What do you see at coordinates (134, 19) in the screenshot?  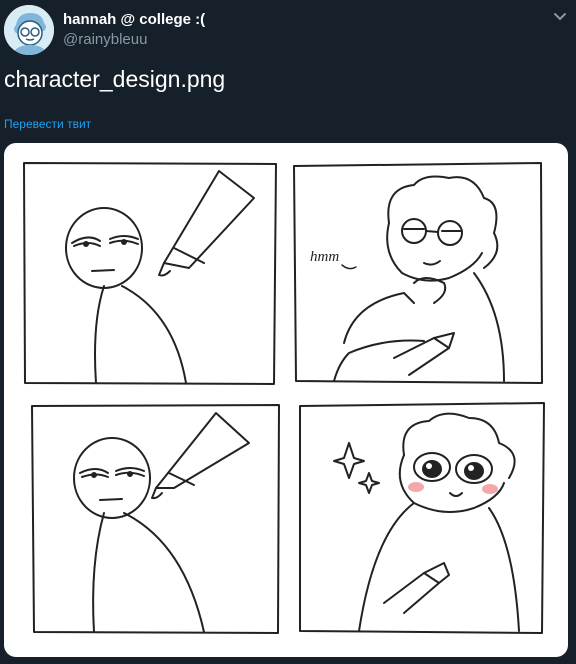 I see `author-name: hannah @ college :(` at bounding box center [134, 19].